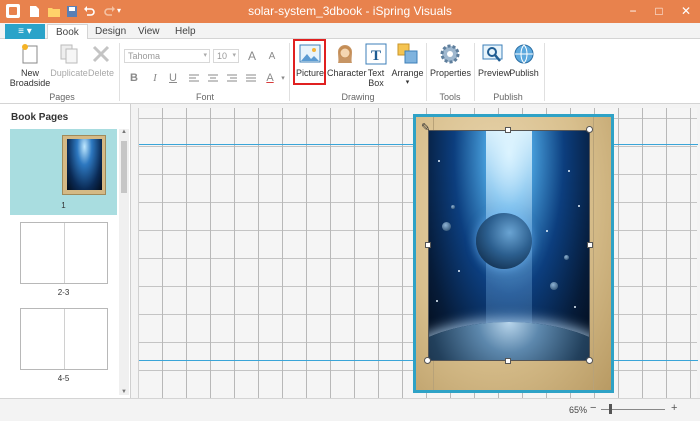  Describe the element at coordinates (524, 73) in the screenshot. I see `publish-label: Publish` at that location.